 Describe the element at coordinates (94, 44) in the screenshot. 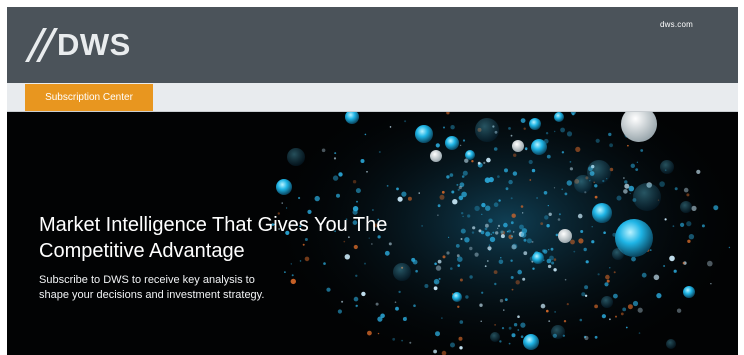

I see `logo-text: DWS` at that location.